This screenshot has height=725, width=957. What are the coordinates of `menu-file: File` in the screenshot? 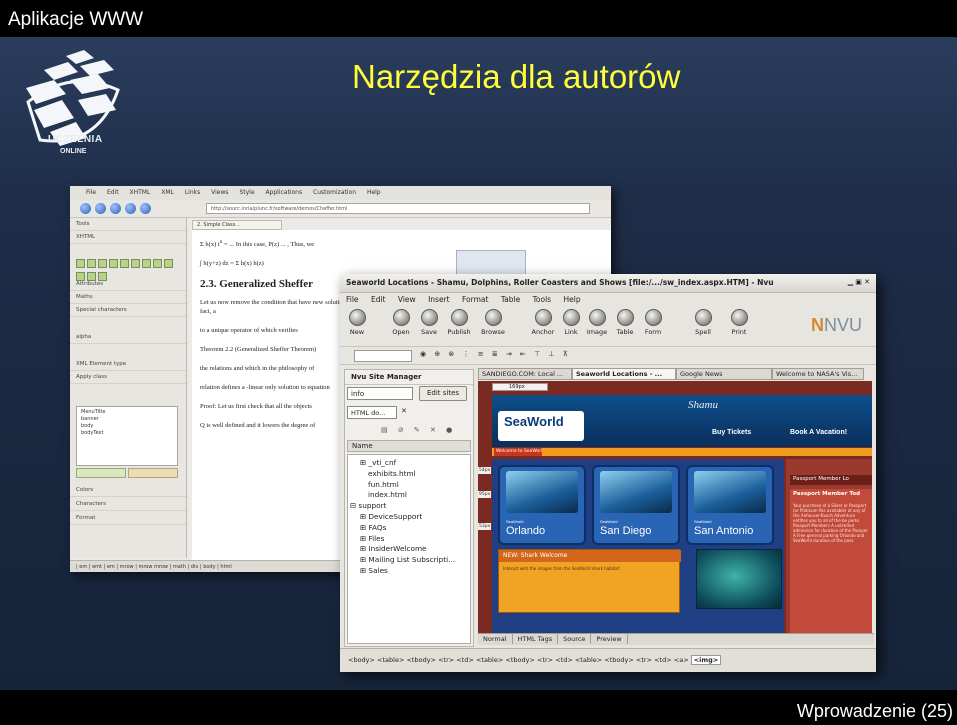 It's located at (352, 299).